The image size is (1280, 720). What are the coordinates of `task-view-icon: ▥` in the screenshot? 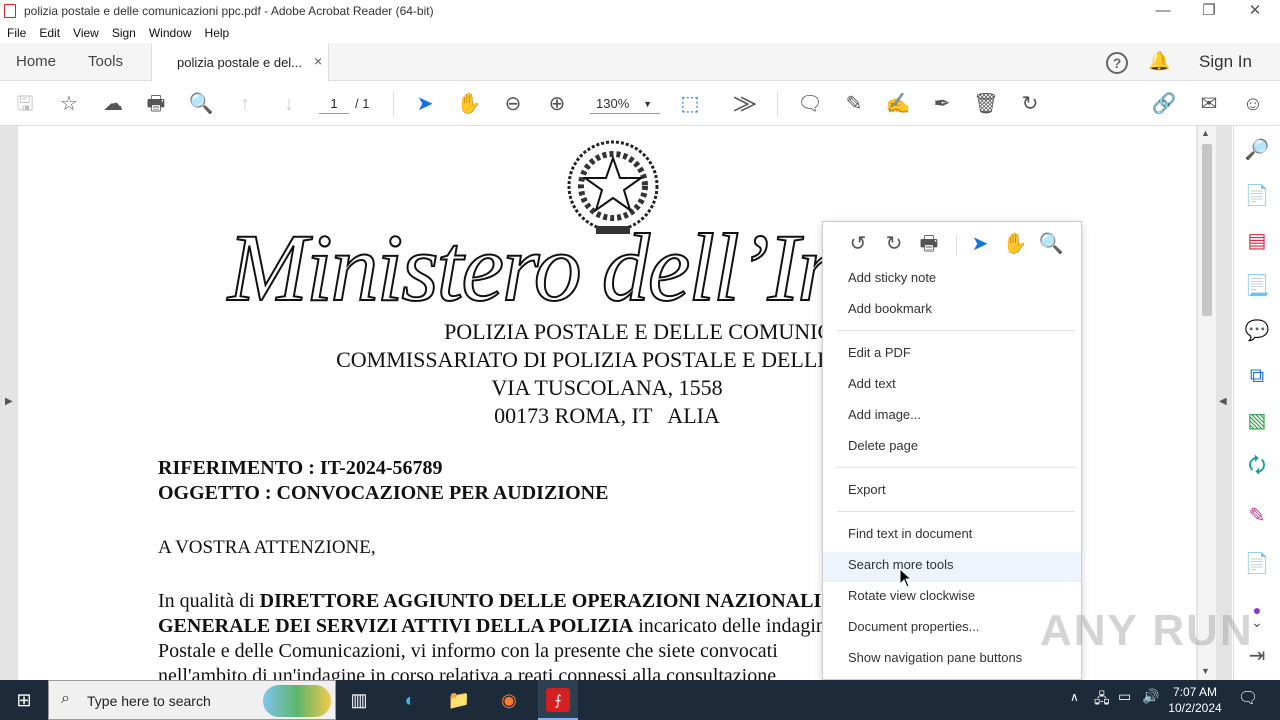 It's located at (359, 700).